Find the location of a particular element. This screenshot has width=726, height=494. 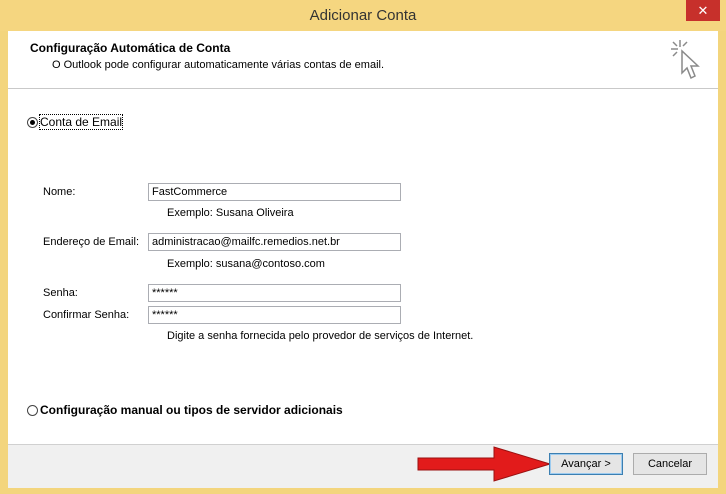

email-account-radio is located at coordinates (32, 122).